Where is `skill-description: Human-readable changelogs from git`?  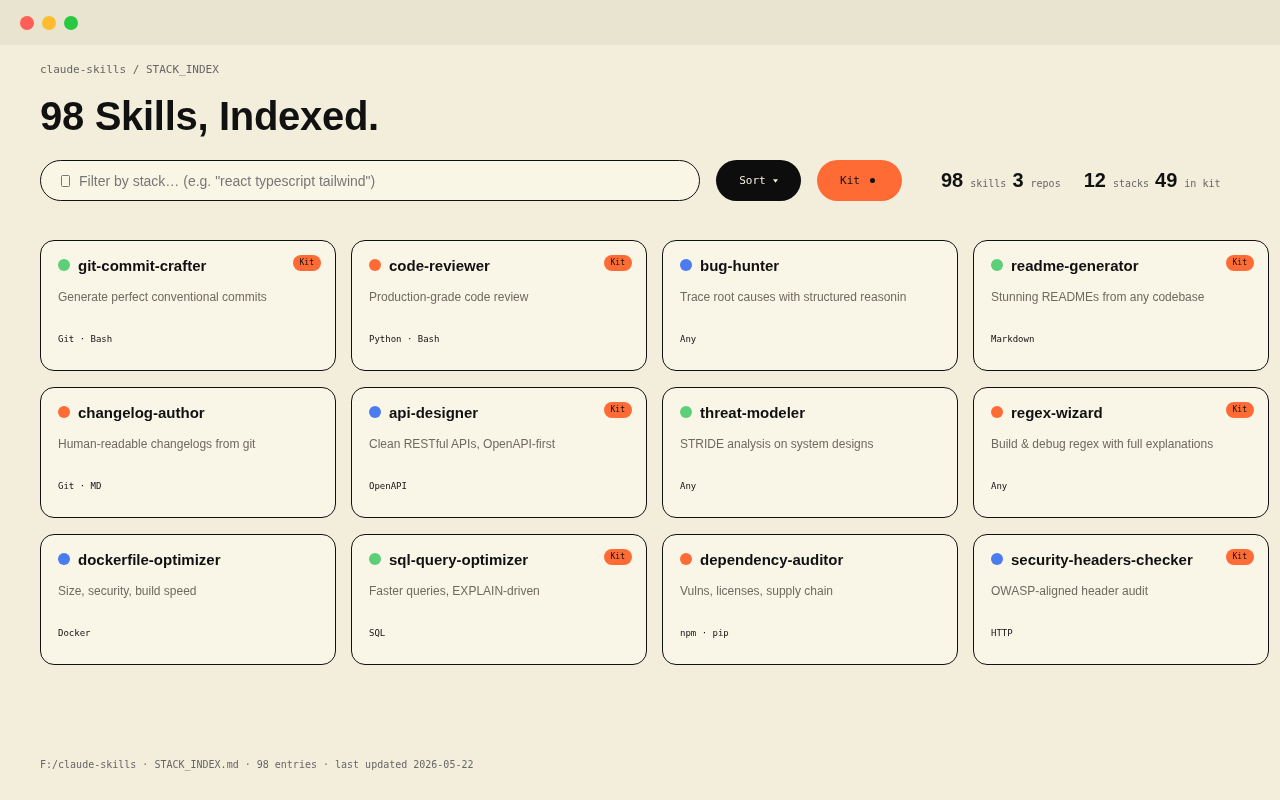 skill-description: Human-readable changelogs from git is located at coordinates (157, 444).